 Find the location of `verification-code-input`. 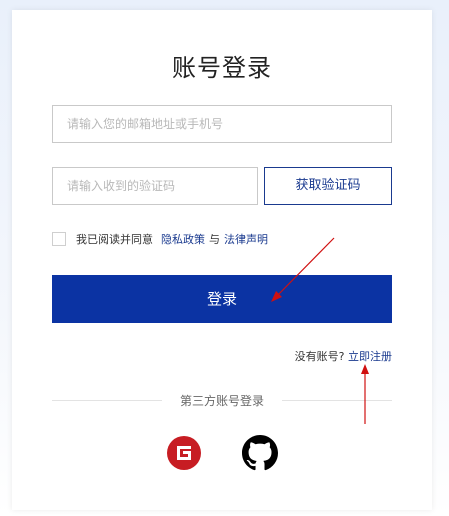

verification-code-input is located at coordinates (155, 186).